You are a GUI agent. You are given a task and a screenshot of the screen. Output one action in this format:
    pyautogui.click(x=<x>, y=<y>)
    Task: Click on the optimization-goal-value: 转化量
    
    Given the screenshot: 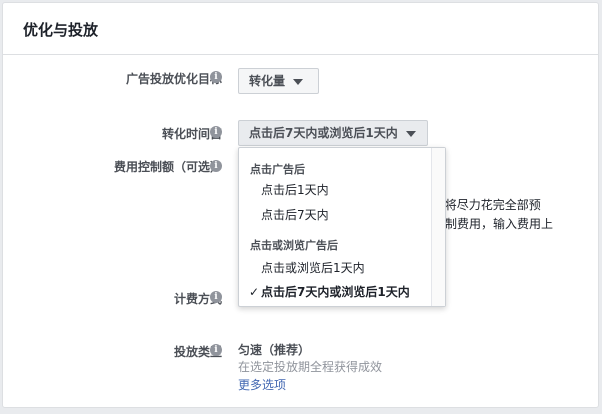 What is the action you would take?
    pyautogui.click(x=267, y=81)
    